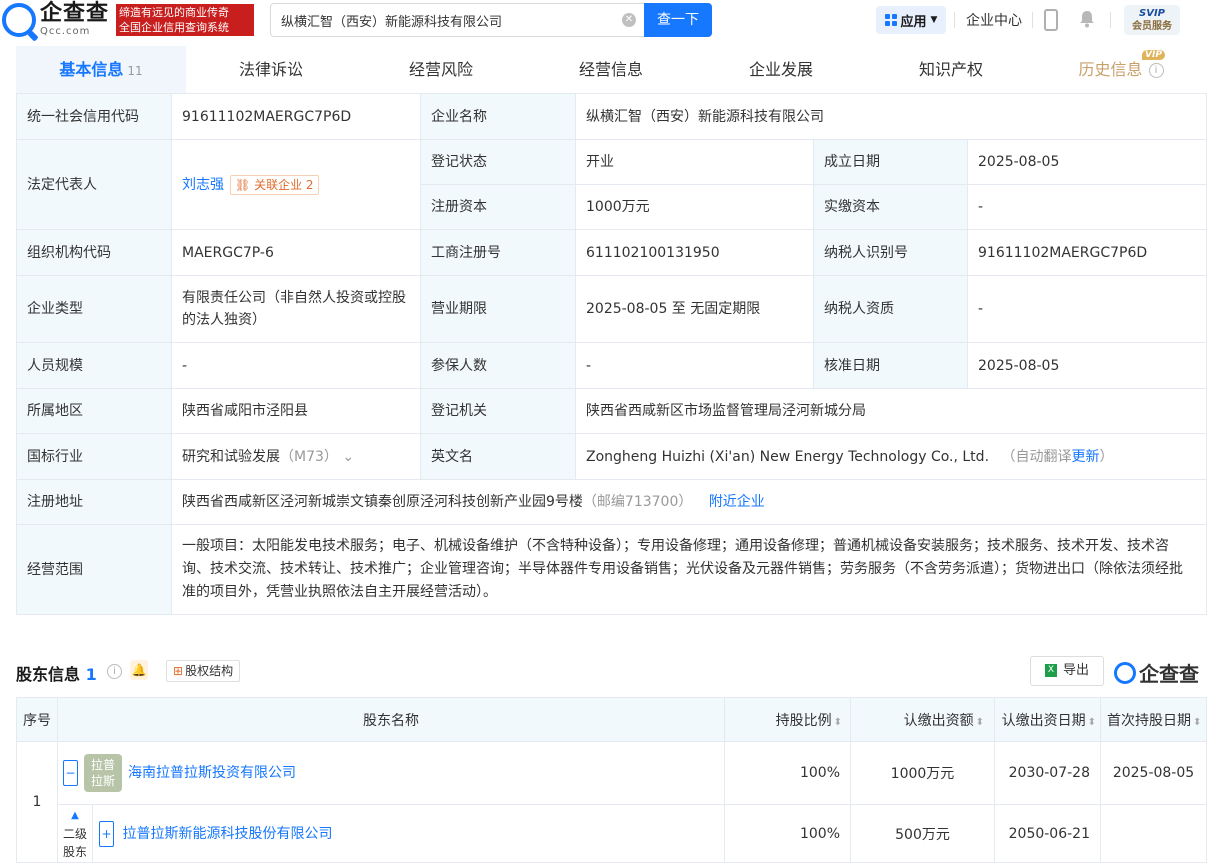 The width and height of the screenshot is (1207, 865). Describe the element at coordinates (441, 70) in the screenshot. I see `tab-operating-risk: 经营风险` at that location.